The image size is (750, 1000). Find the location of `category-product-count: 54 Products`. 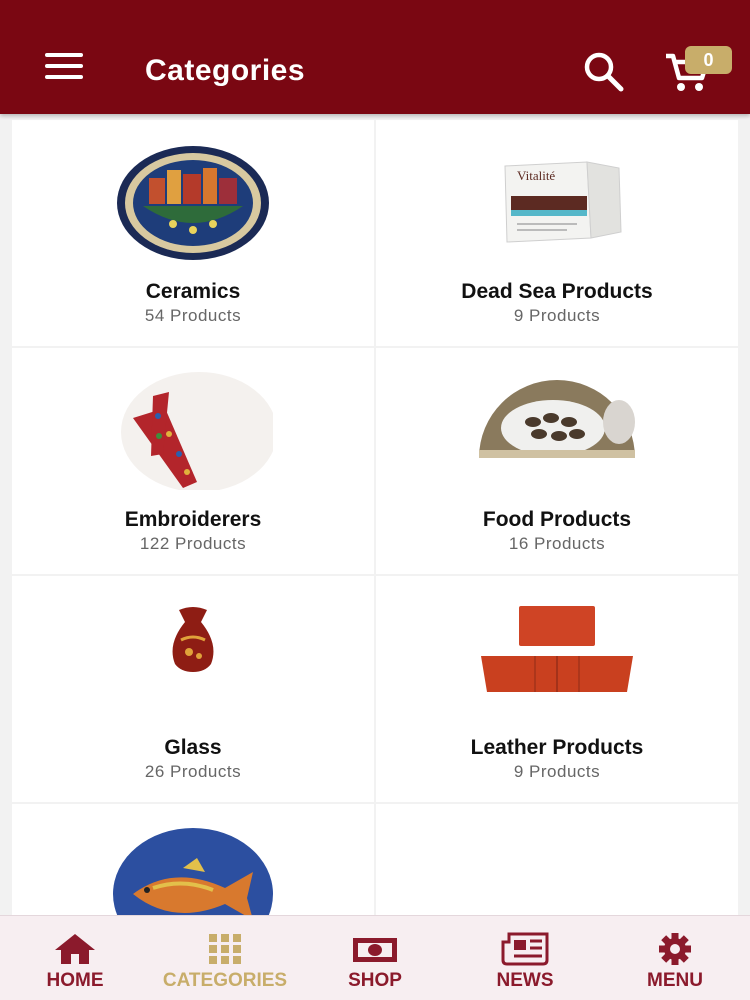

category-product-count: 54 Products is located at coordinates (193, 315).